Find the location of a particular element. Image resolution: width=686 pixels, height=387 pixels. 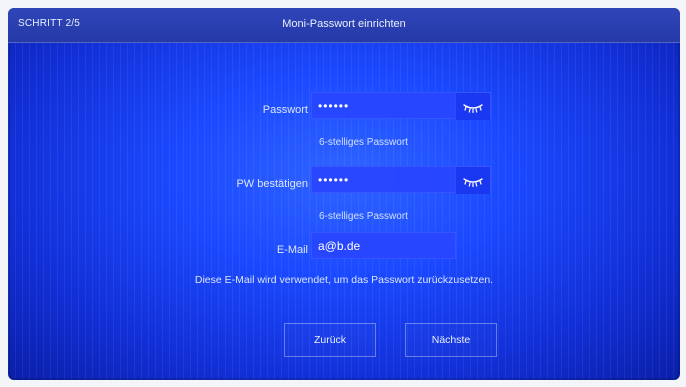

email-label: E-Mail is located at coordinates (292, 250).